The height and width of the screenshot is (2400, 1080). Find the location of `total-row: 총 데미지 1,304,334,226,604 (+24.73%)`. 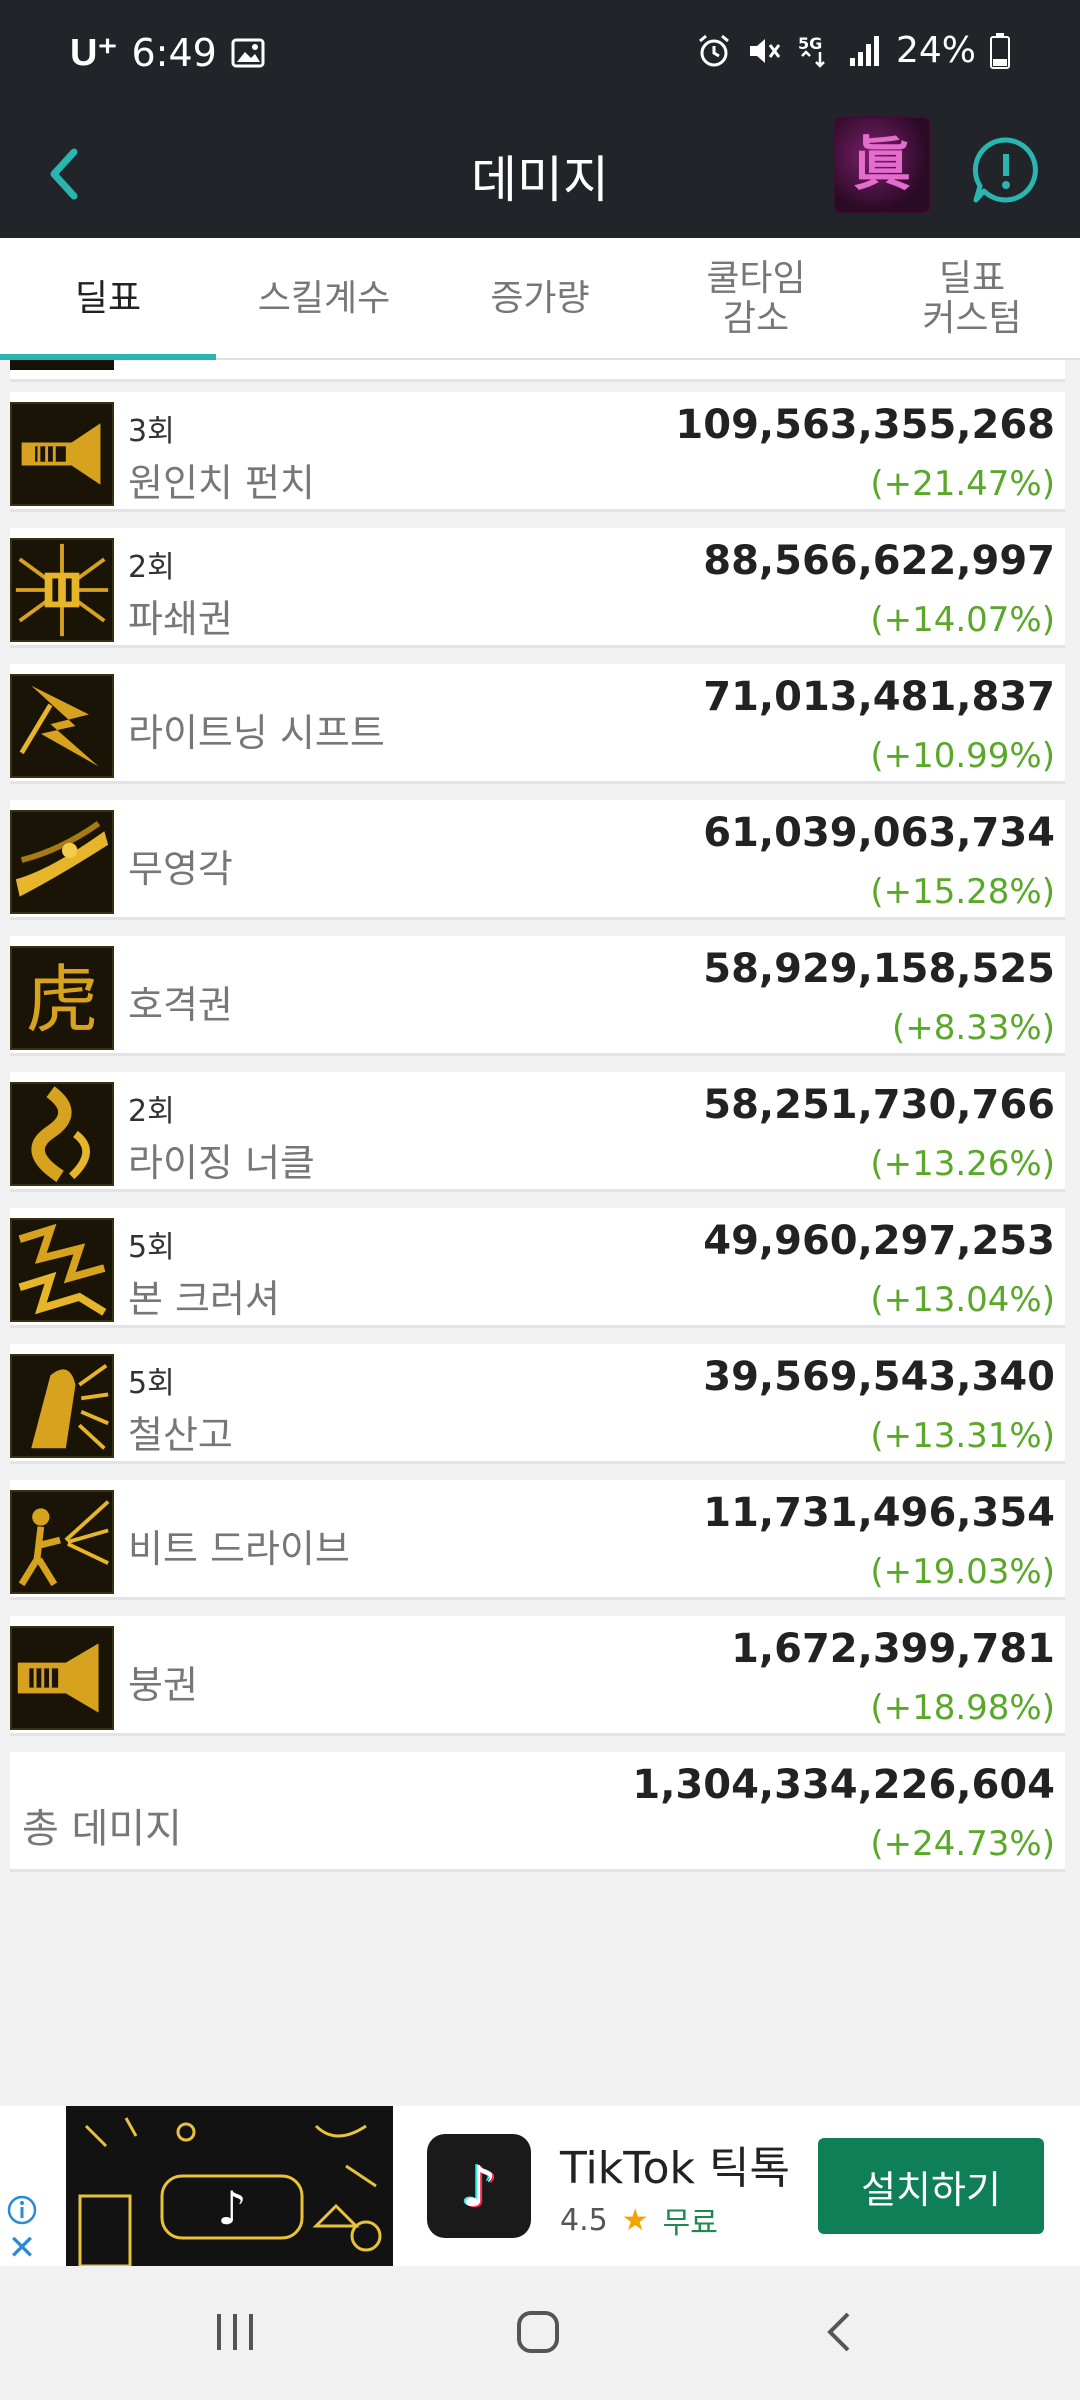

total-row: 총 데미지 1,304,334,226,604 (+24.73%) is located at coordinates (537, 1812).